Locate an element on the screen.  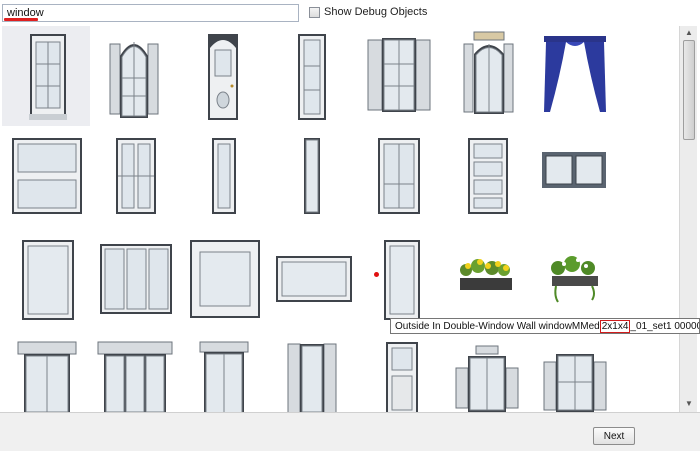
top-toolbar: Show Debug Objects is located at coordinates (350, 13).